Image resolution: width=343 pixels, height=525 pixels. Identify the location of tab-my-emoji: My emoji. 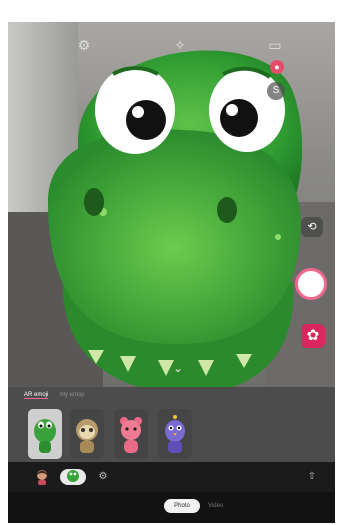
(72, 395).